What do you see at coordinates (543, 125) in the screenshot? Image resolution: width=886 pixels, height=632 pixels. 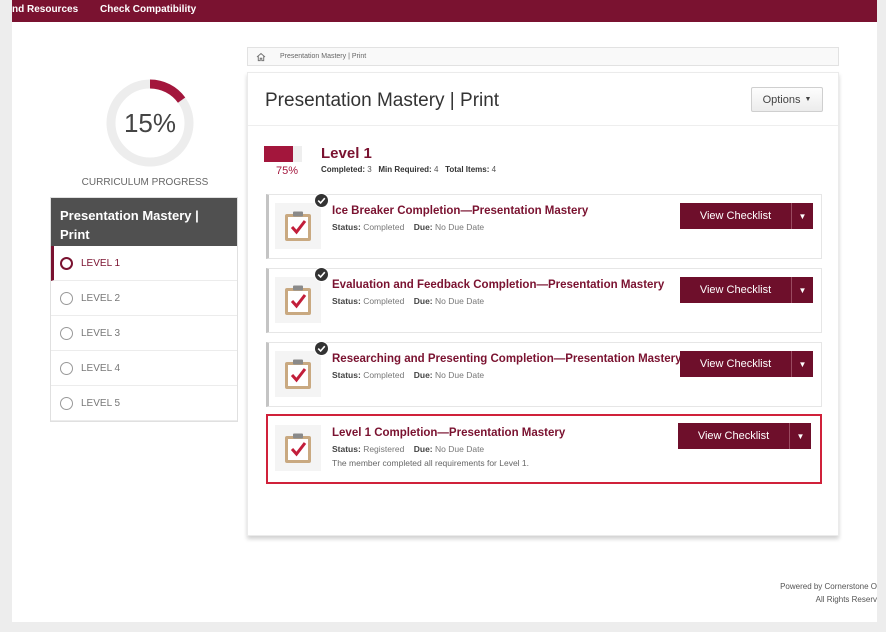 I see `title-divider` at bounding box center [543, 125].